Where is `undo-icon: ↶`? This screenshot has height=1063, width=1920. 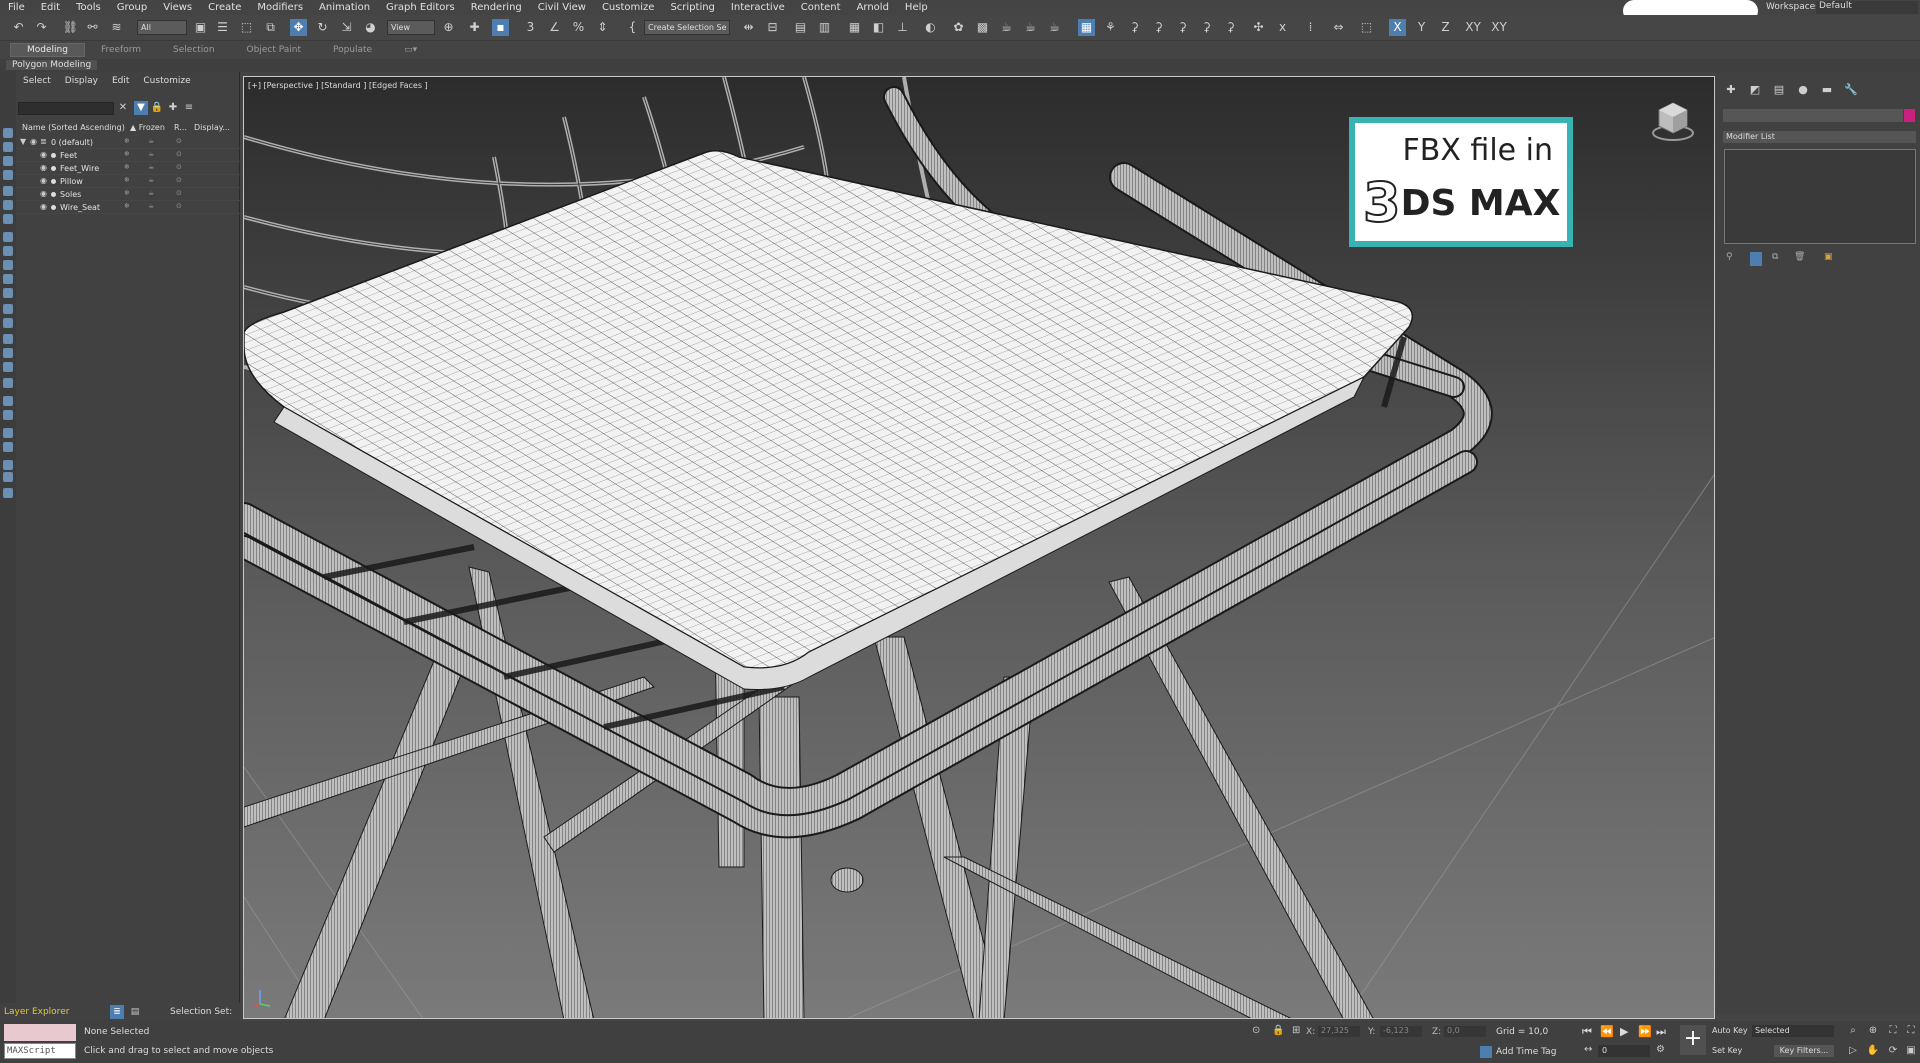
undo-icon: ↶ is located at coordinates (18, 27).